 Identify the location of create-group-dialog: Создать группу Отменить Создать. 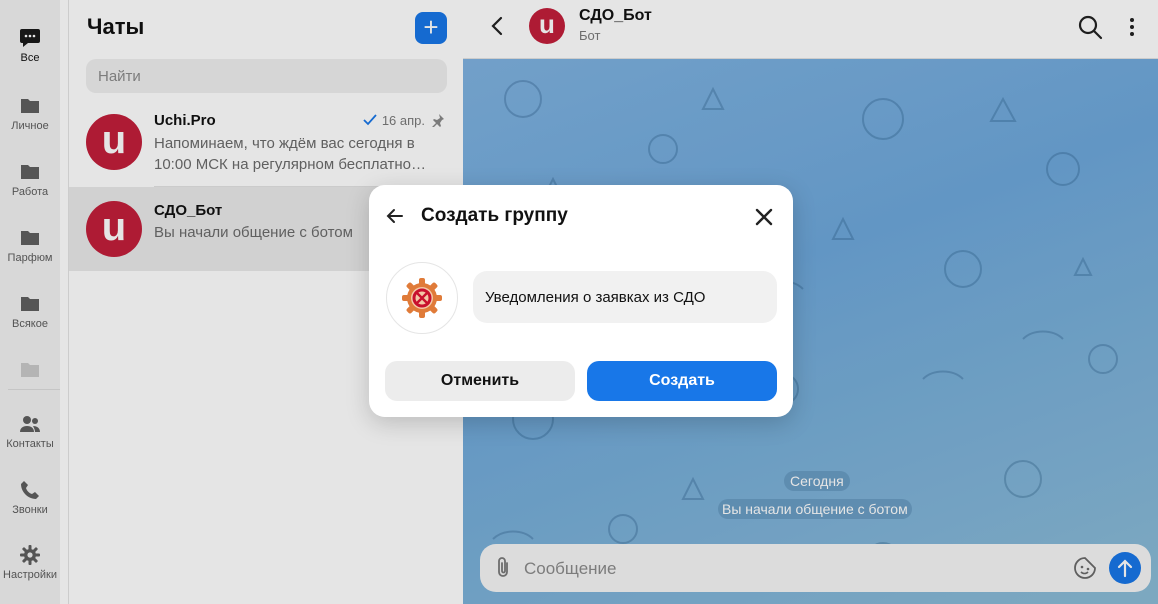
(581, 301).